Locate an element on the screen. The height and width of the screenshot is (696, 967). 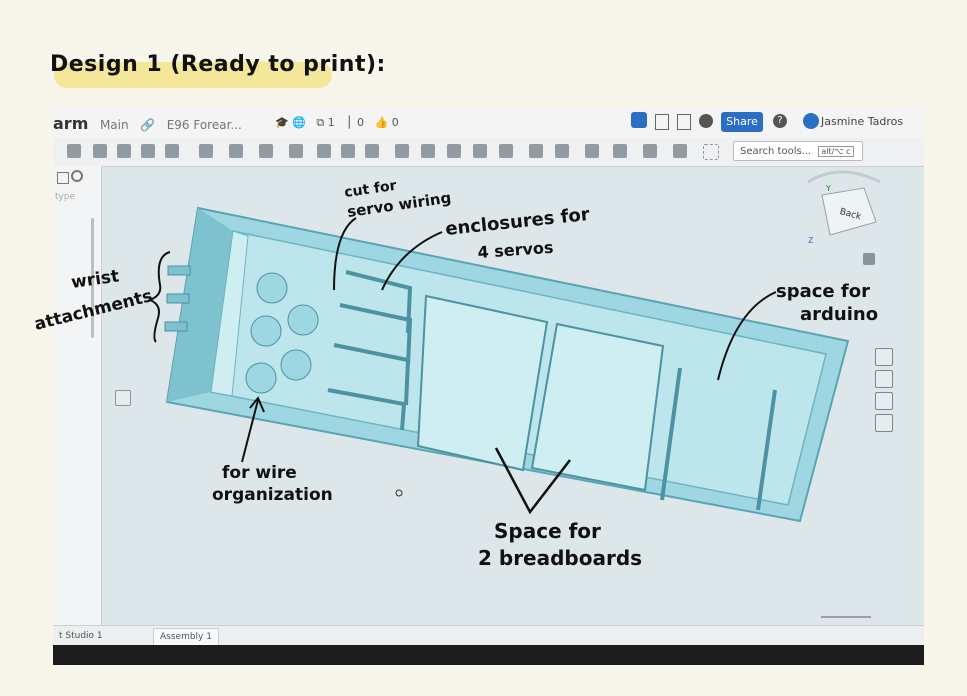
breadboards-label: Space for is located at coordinates (547, 531).